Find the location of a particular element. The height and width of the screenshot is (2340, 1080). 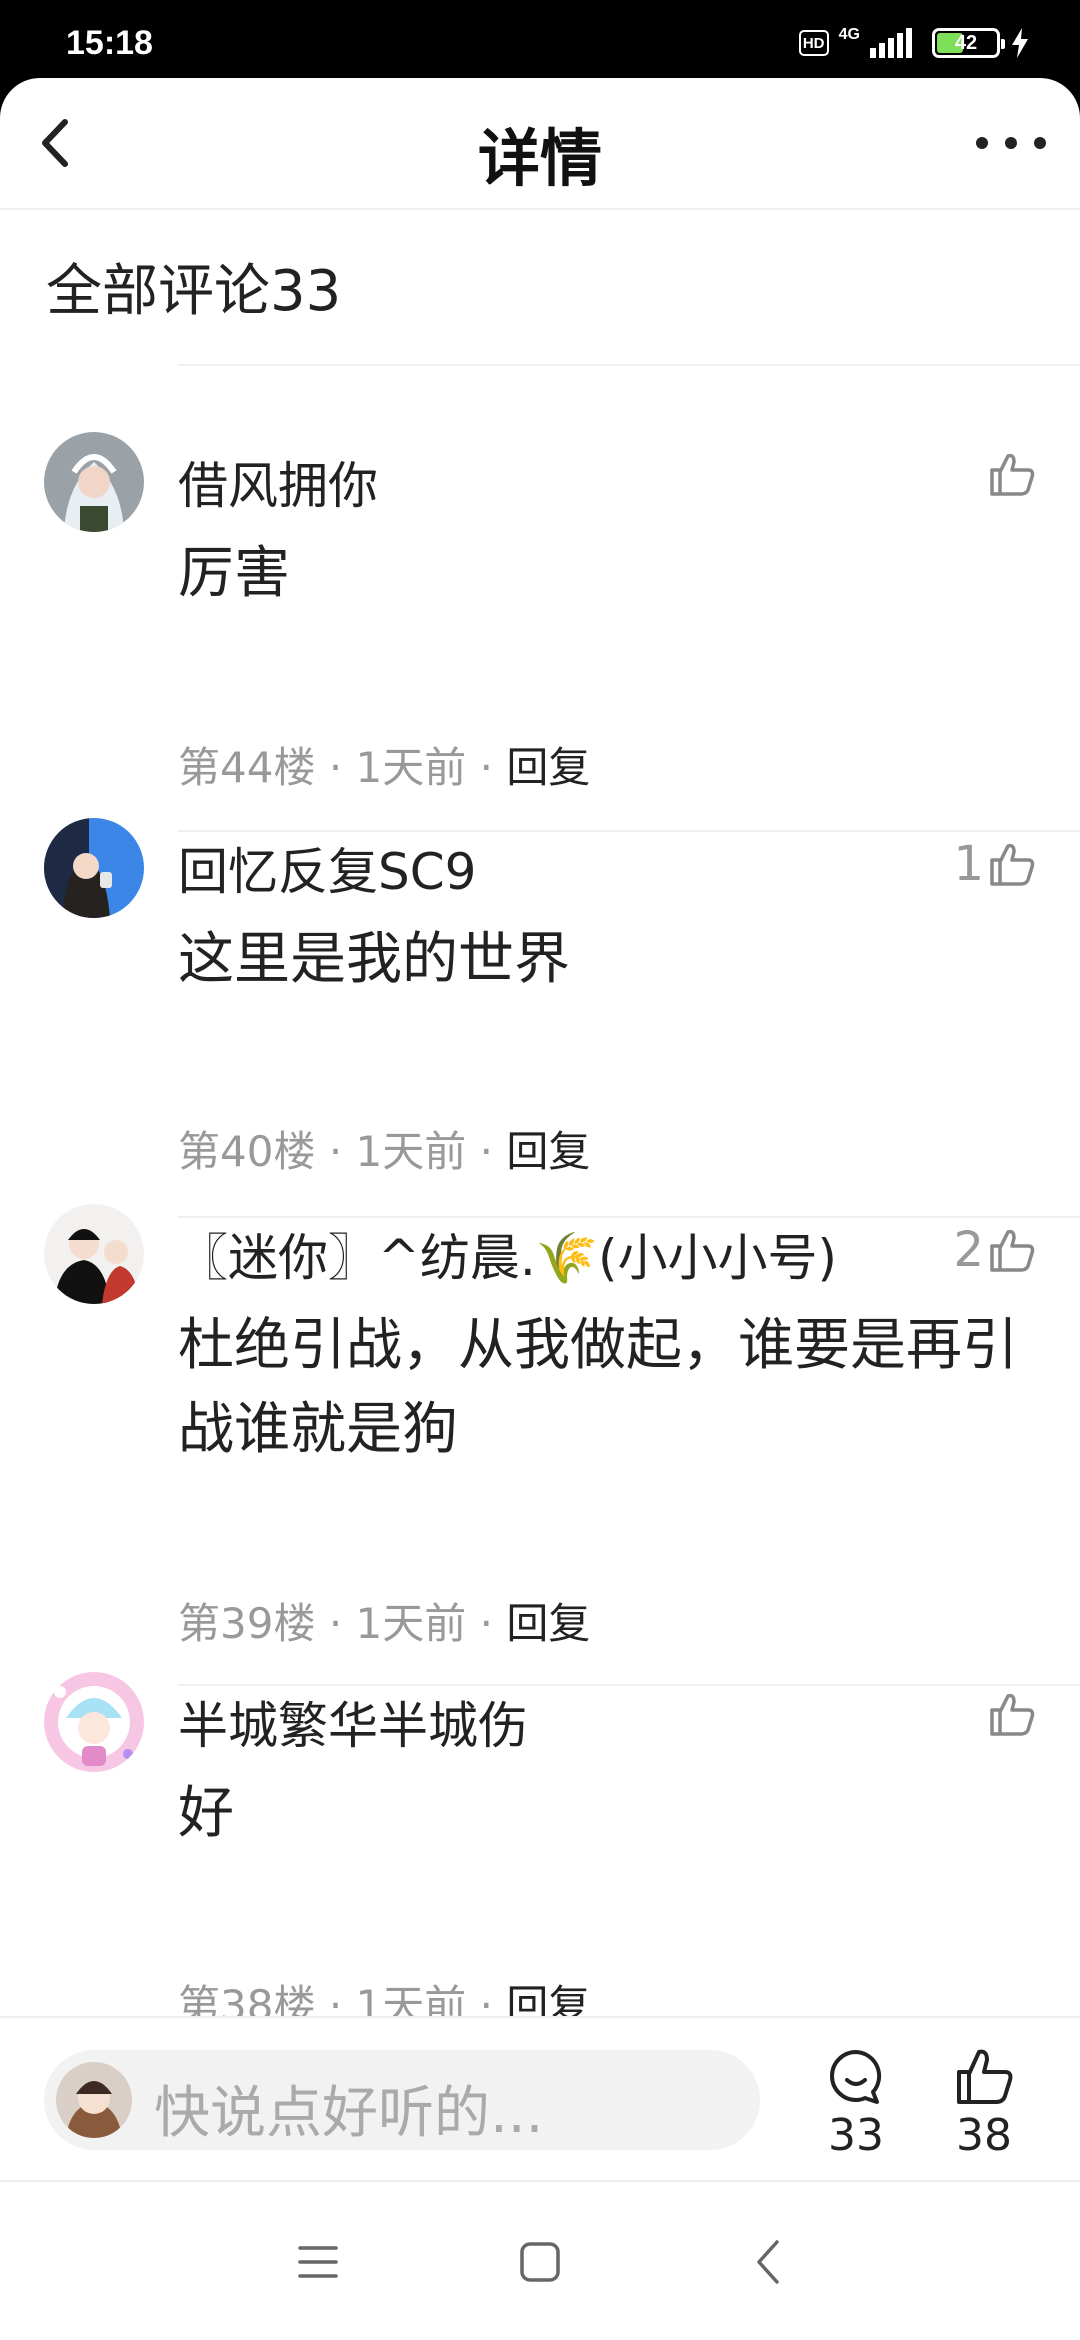

like-button: 1 is located at coordinates (994, 864).